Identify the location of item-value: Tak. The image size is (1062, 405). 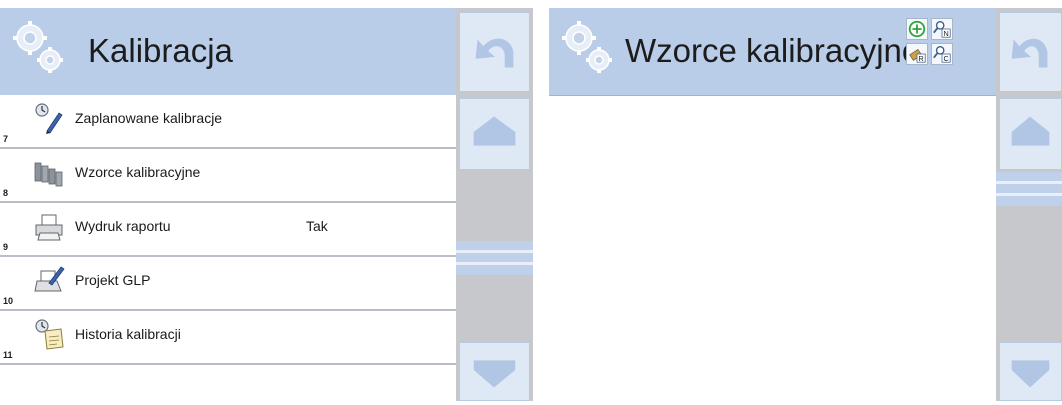
(317, 226).